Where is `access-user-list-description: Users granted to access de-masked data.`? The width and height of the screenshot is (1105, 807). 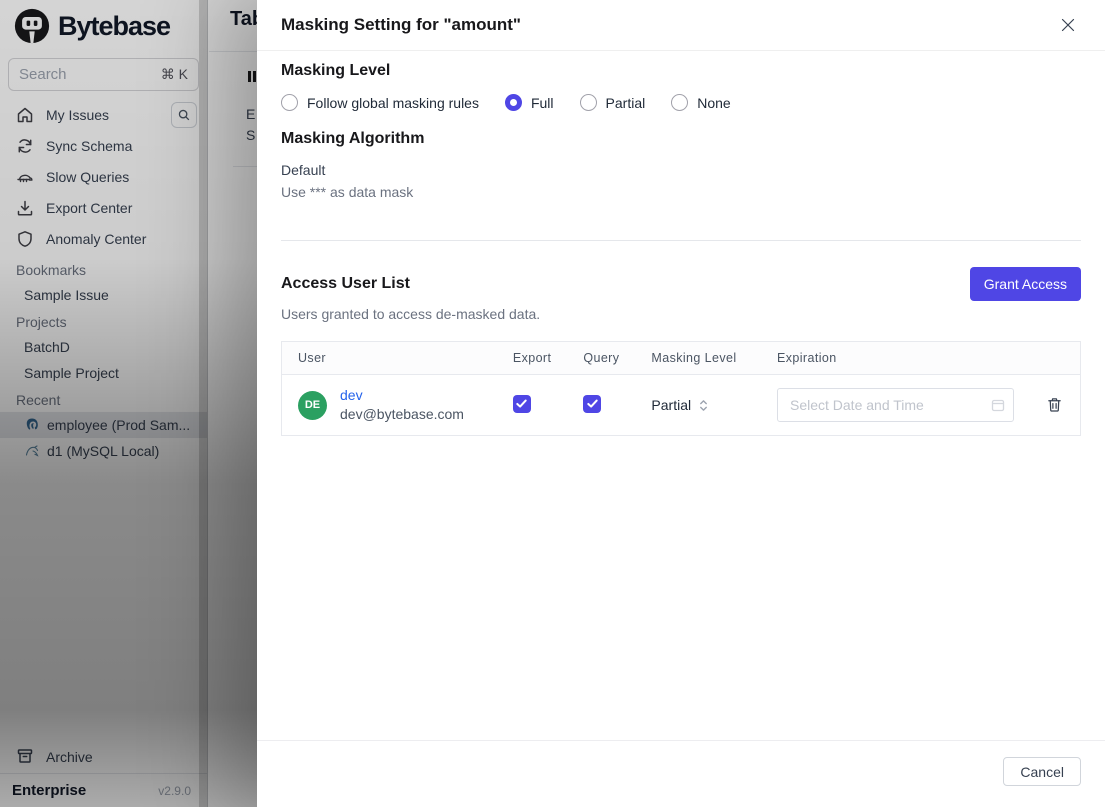 access-user-list-description: Users granted to access de-masked data. is located at coordinates (411, 314).